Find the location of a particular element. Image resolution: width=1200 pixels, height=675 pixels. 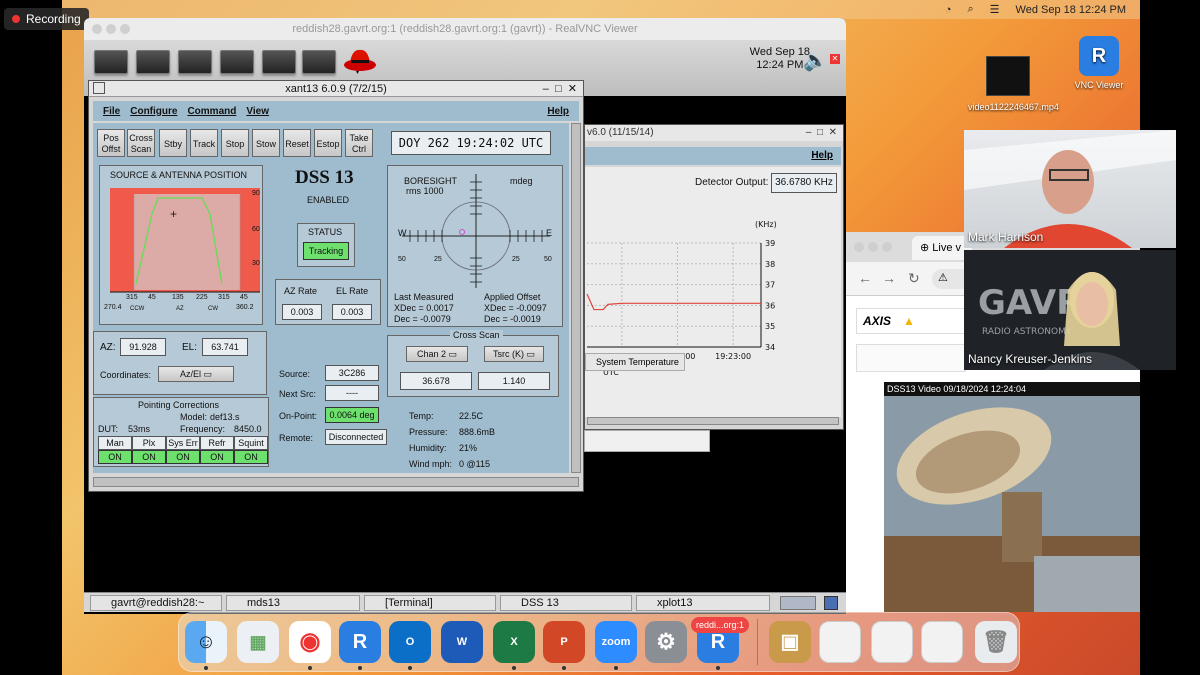

correction-squint: Squint ON is located at coordinates (251, 450).